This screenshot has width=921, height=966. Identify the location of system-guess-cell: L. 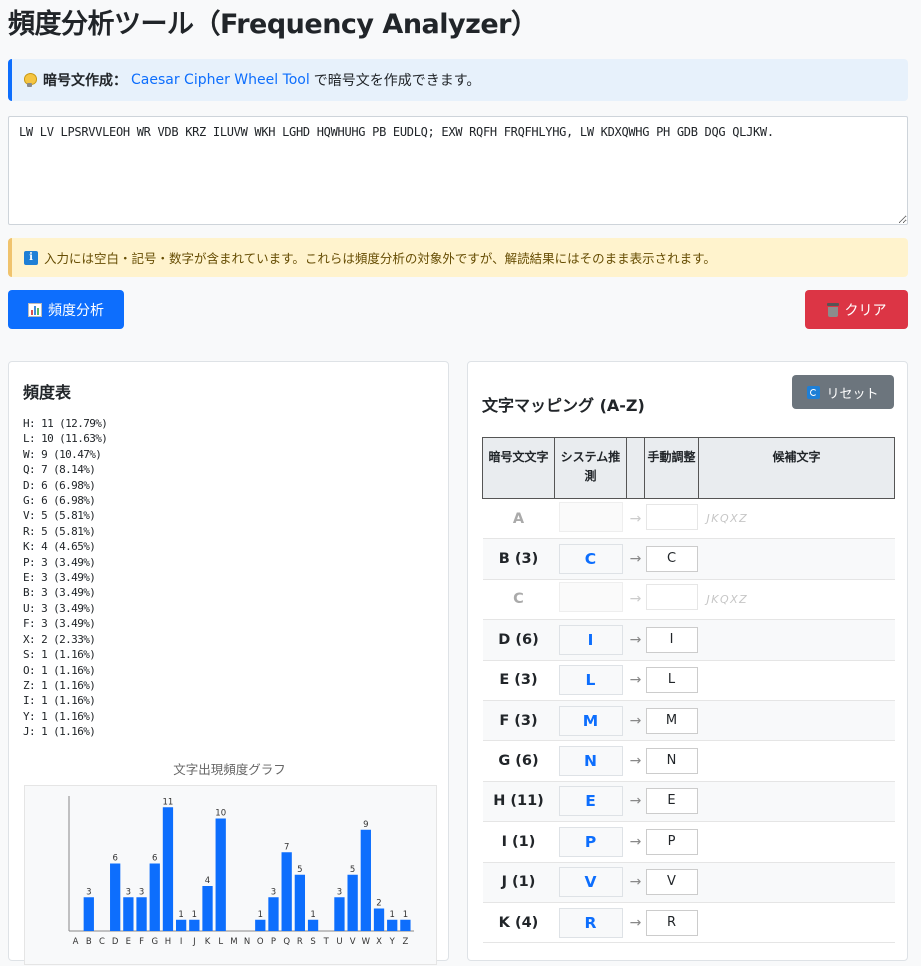
(590, 680).